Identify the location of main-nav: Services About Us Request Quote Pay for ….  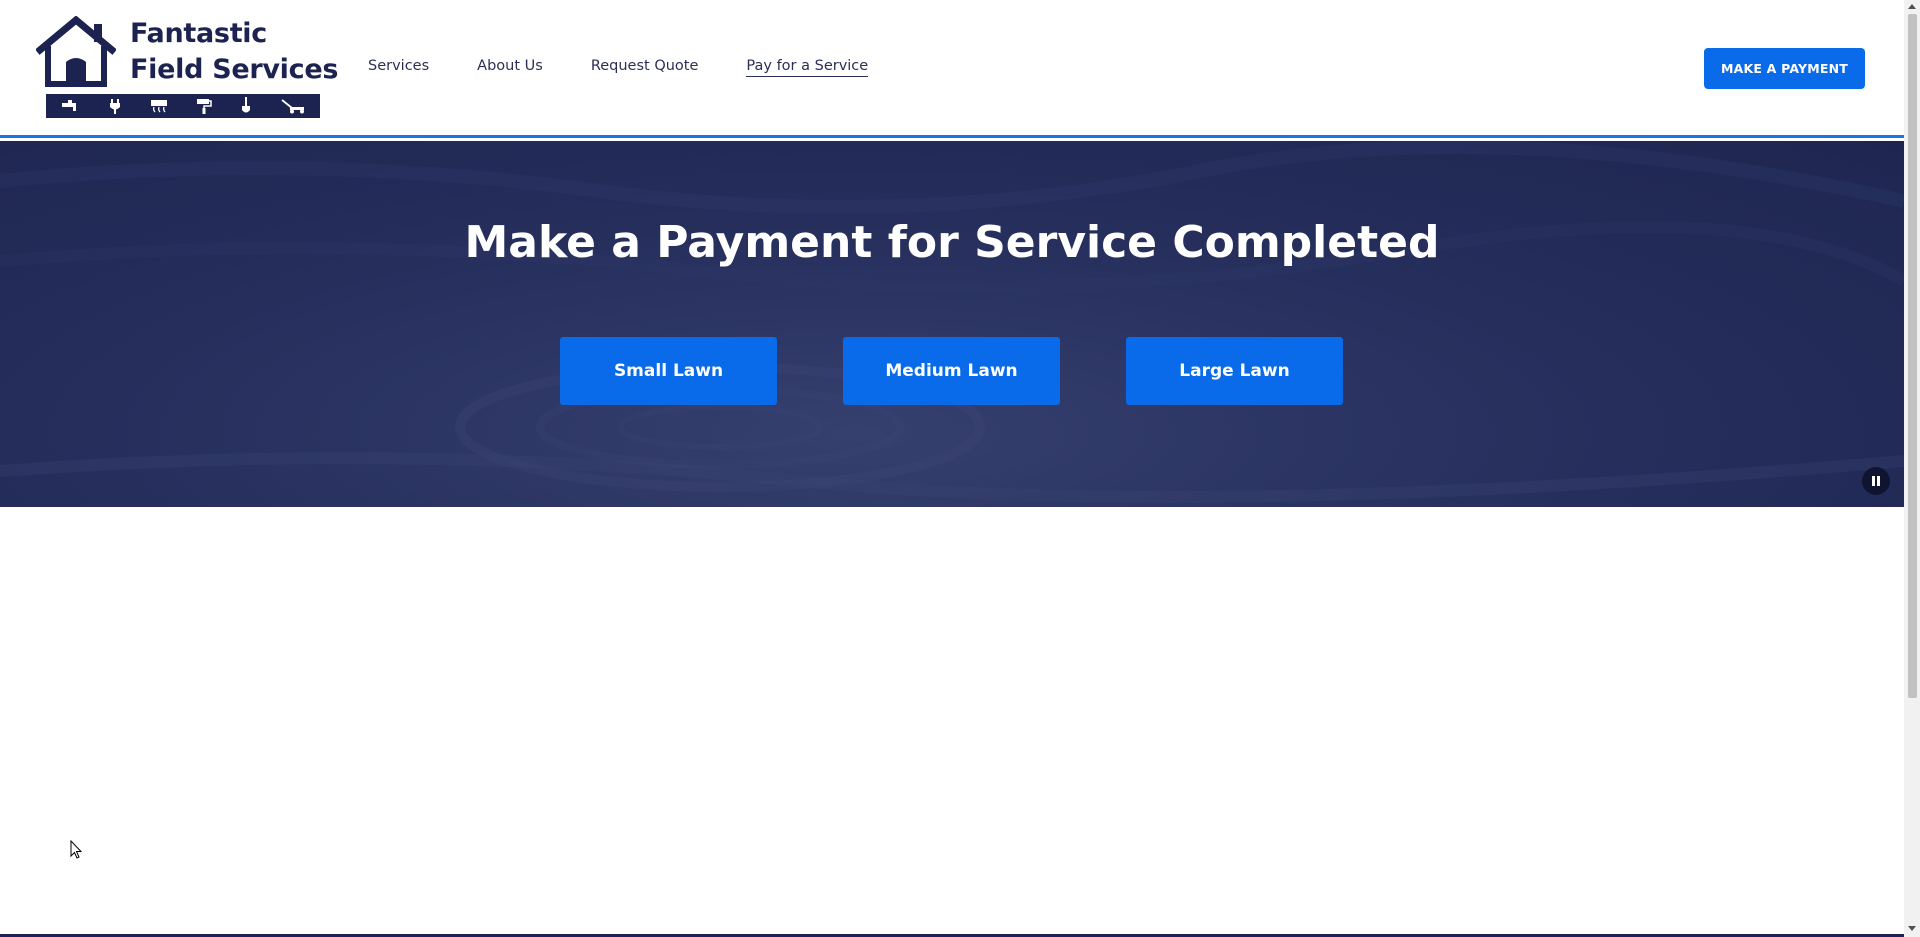
(642, 67).